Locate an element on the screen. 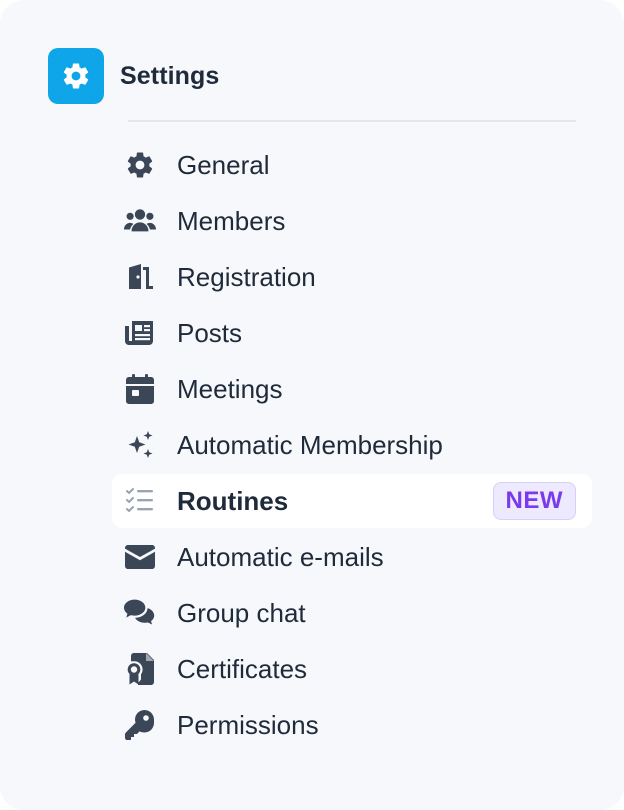 This screenshot has height=810, width=624. sparkles-icon is located at coordinates (140, 445).